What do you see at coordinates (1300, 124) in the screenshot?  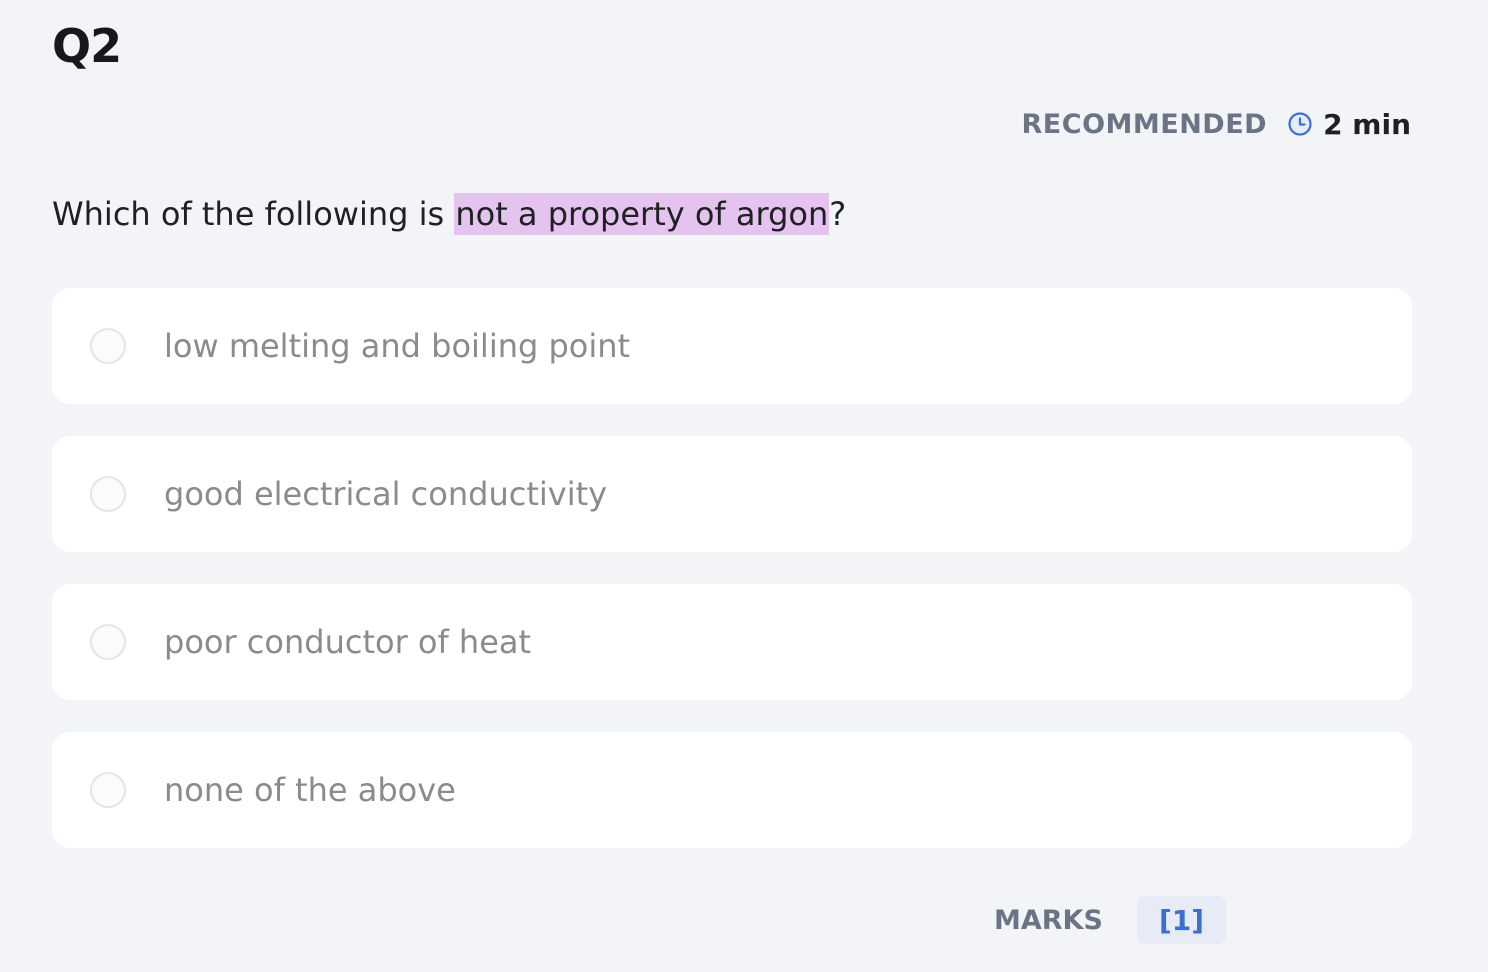 I see `clock-icon` at bounding box center [1300, 124].